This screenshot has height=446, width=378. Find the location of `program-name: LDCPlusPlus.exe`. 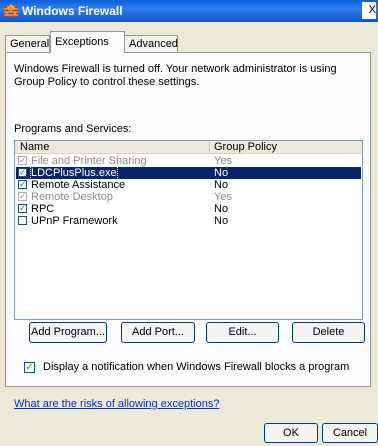

program-name: LDCPlusPlus.exe is located at coordinates (74, 173).